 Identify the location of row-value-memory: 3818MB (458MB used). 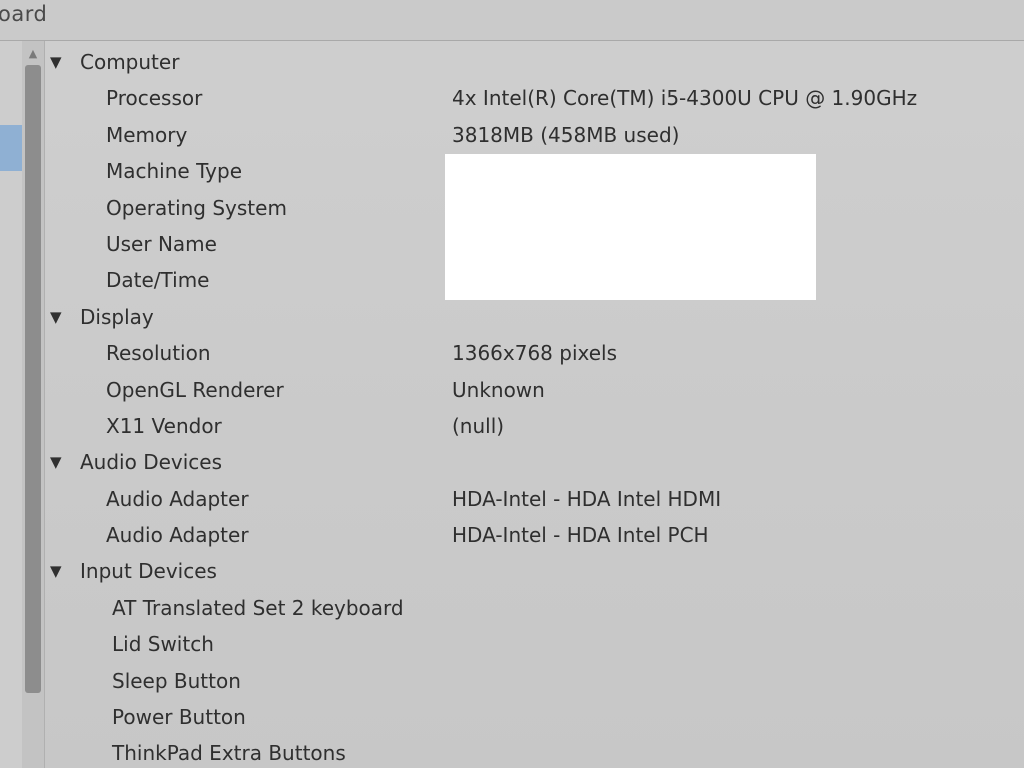
(566, 134).